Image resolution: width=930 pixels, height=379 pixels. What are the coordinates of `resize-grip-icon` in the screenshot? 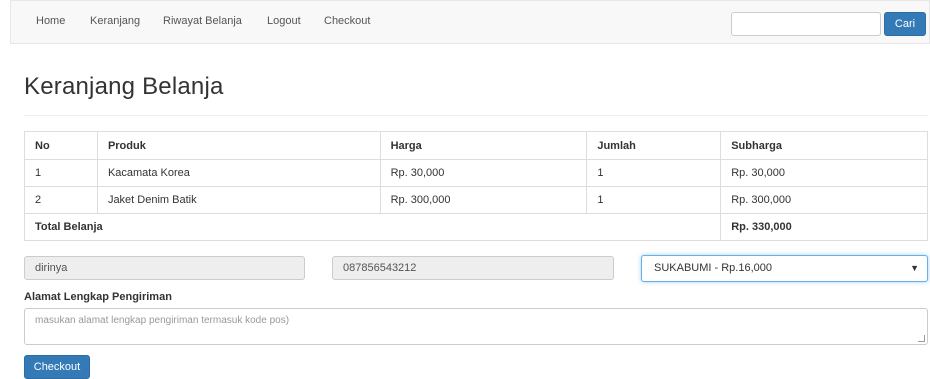 It's located at (921, 338).